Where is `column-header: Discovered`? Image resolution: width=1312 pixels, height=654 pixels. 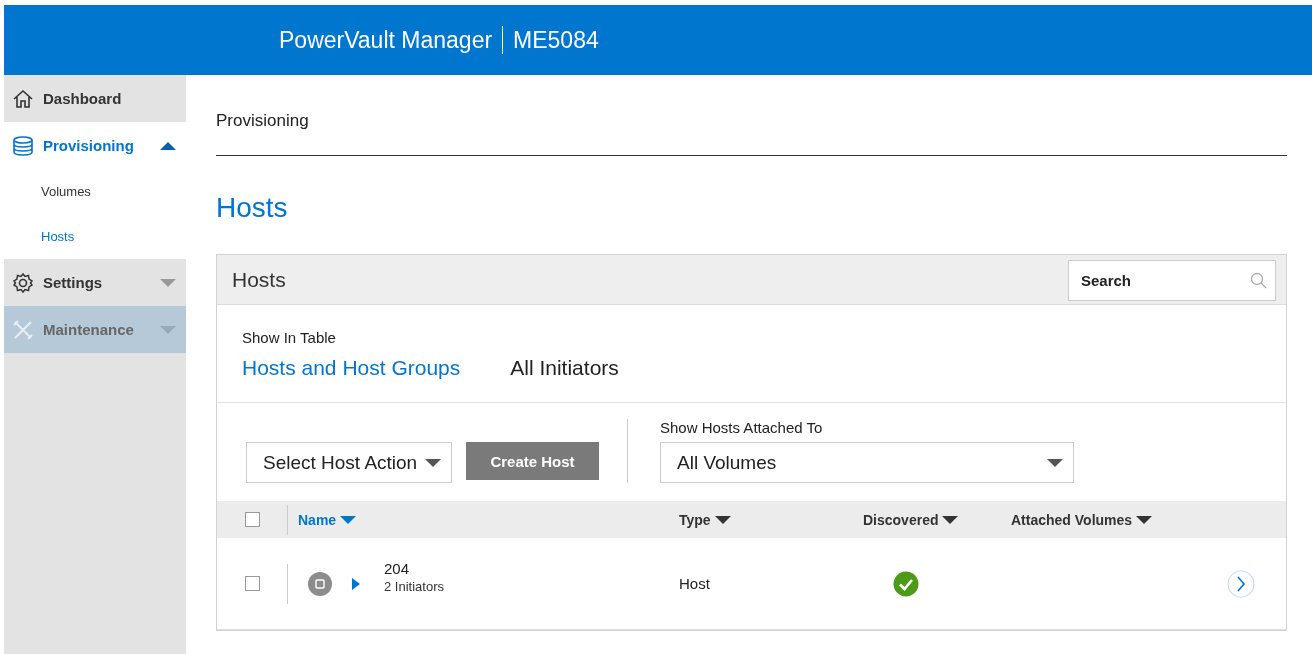 column-header: Discovered is located at coordinates (937, 519).